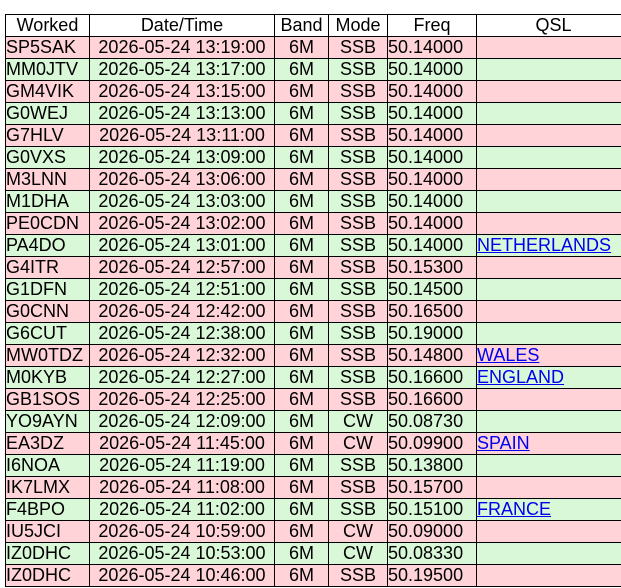  Describe the element at coordinates (301, 25) in the screenshot. I see `header-band: Band` at that location.